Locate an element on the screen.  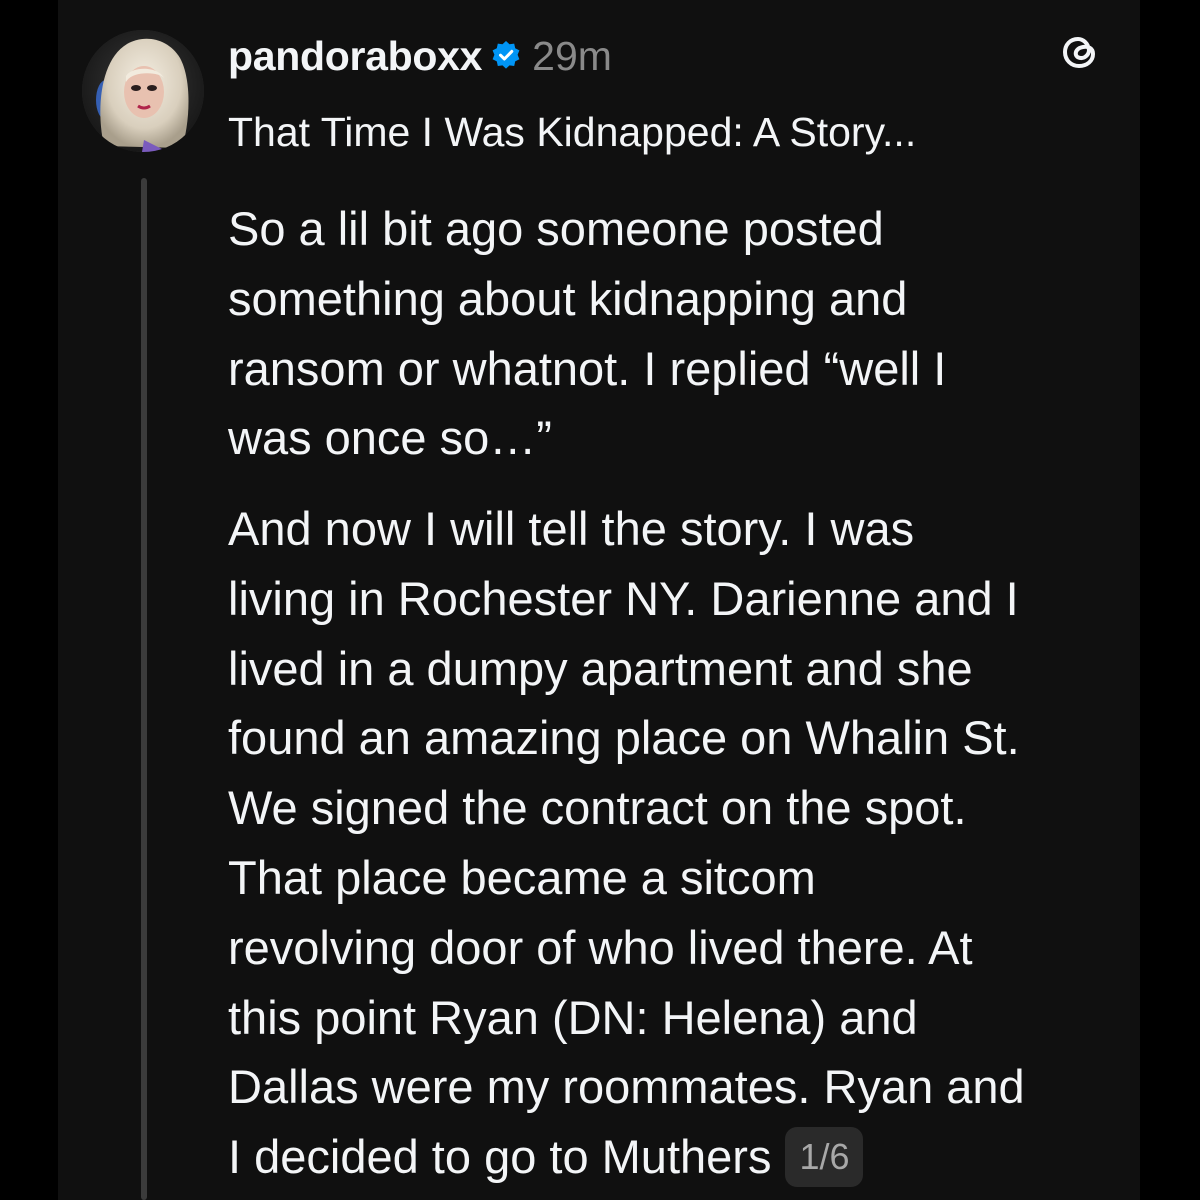
post-text-line: found an amazing place on Whalin St. is located at coordinates (624, 738).